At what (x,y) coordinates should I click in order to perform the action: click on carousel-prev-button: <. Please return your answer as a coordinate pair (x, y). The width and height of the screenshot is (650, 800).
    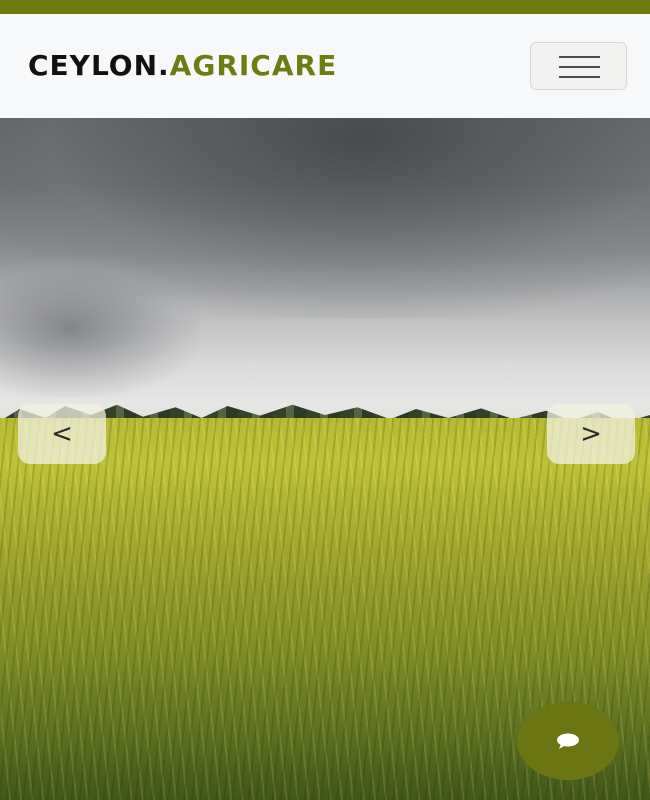
    Looking at the image, I should click on (62, 434).